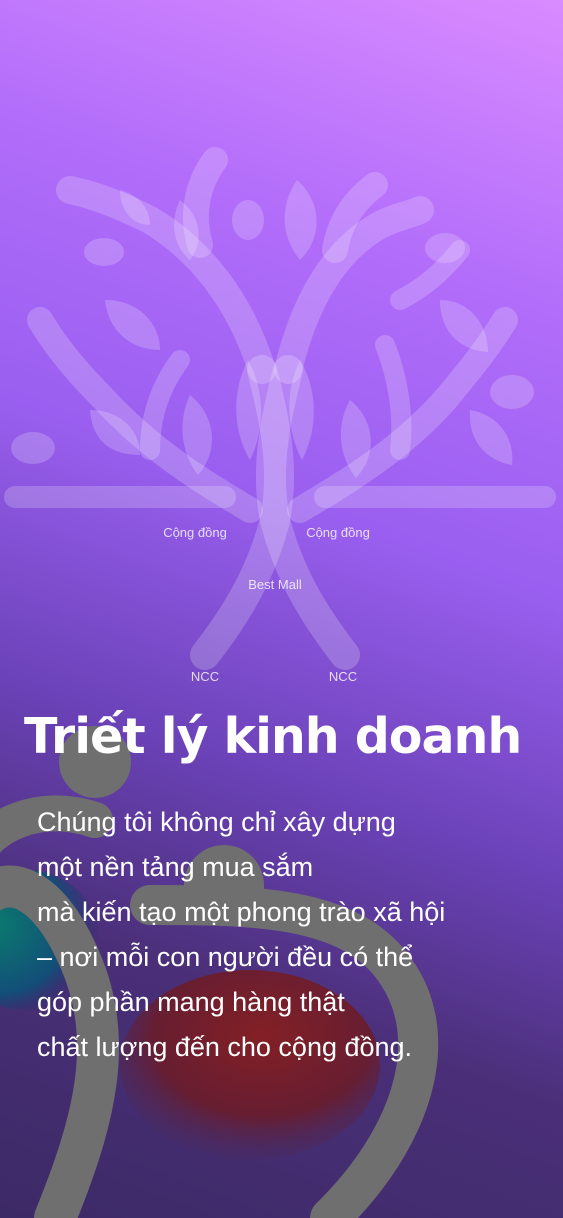 The image size is (563, 1218). Describe the element at coordinates (195, 532) in the screenshot. I see `tree-label-community-left: Cộng đồng` at that location.